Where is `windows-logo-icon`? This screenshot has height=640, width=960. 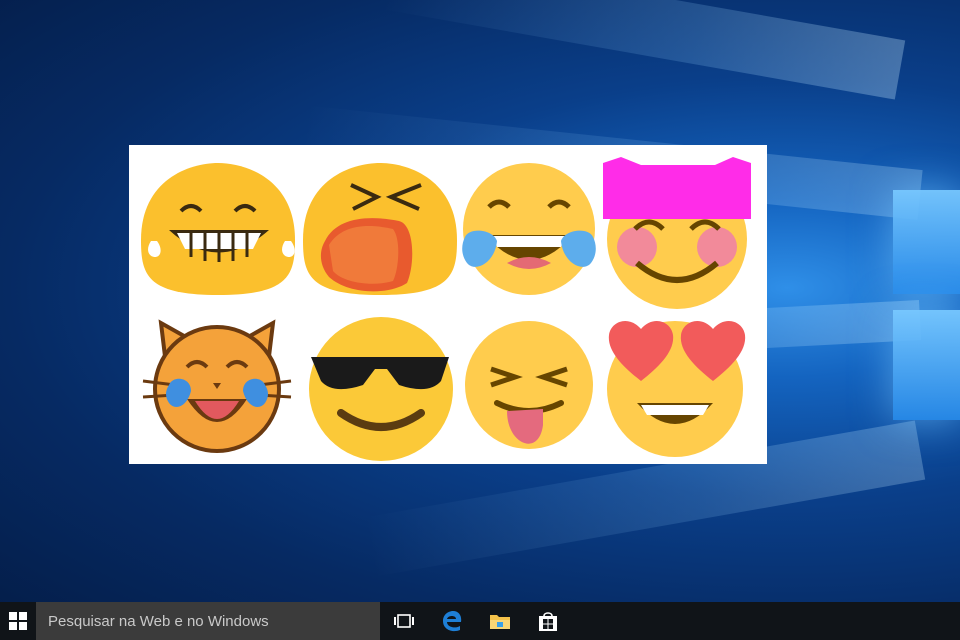 windows-logo-icon is located at coordinates (18, 621).